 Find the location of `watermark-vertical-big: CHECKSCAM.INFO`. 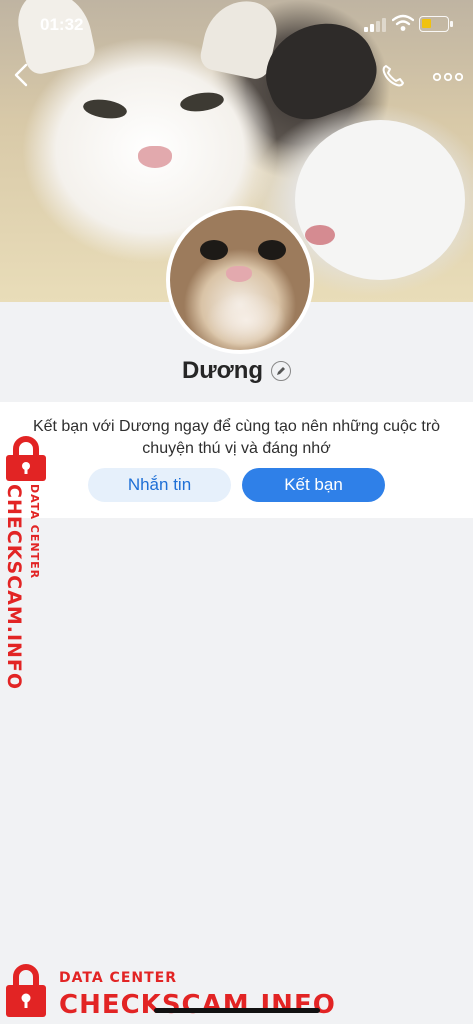

watermark-vertical-big: CHECKSCAM.INFO is located at coordinates (14, 587).